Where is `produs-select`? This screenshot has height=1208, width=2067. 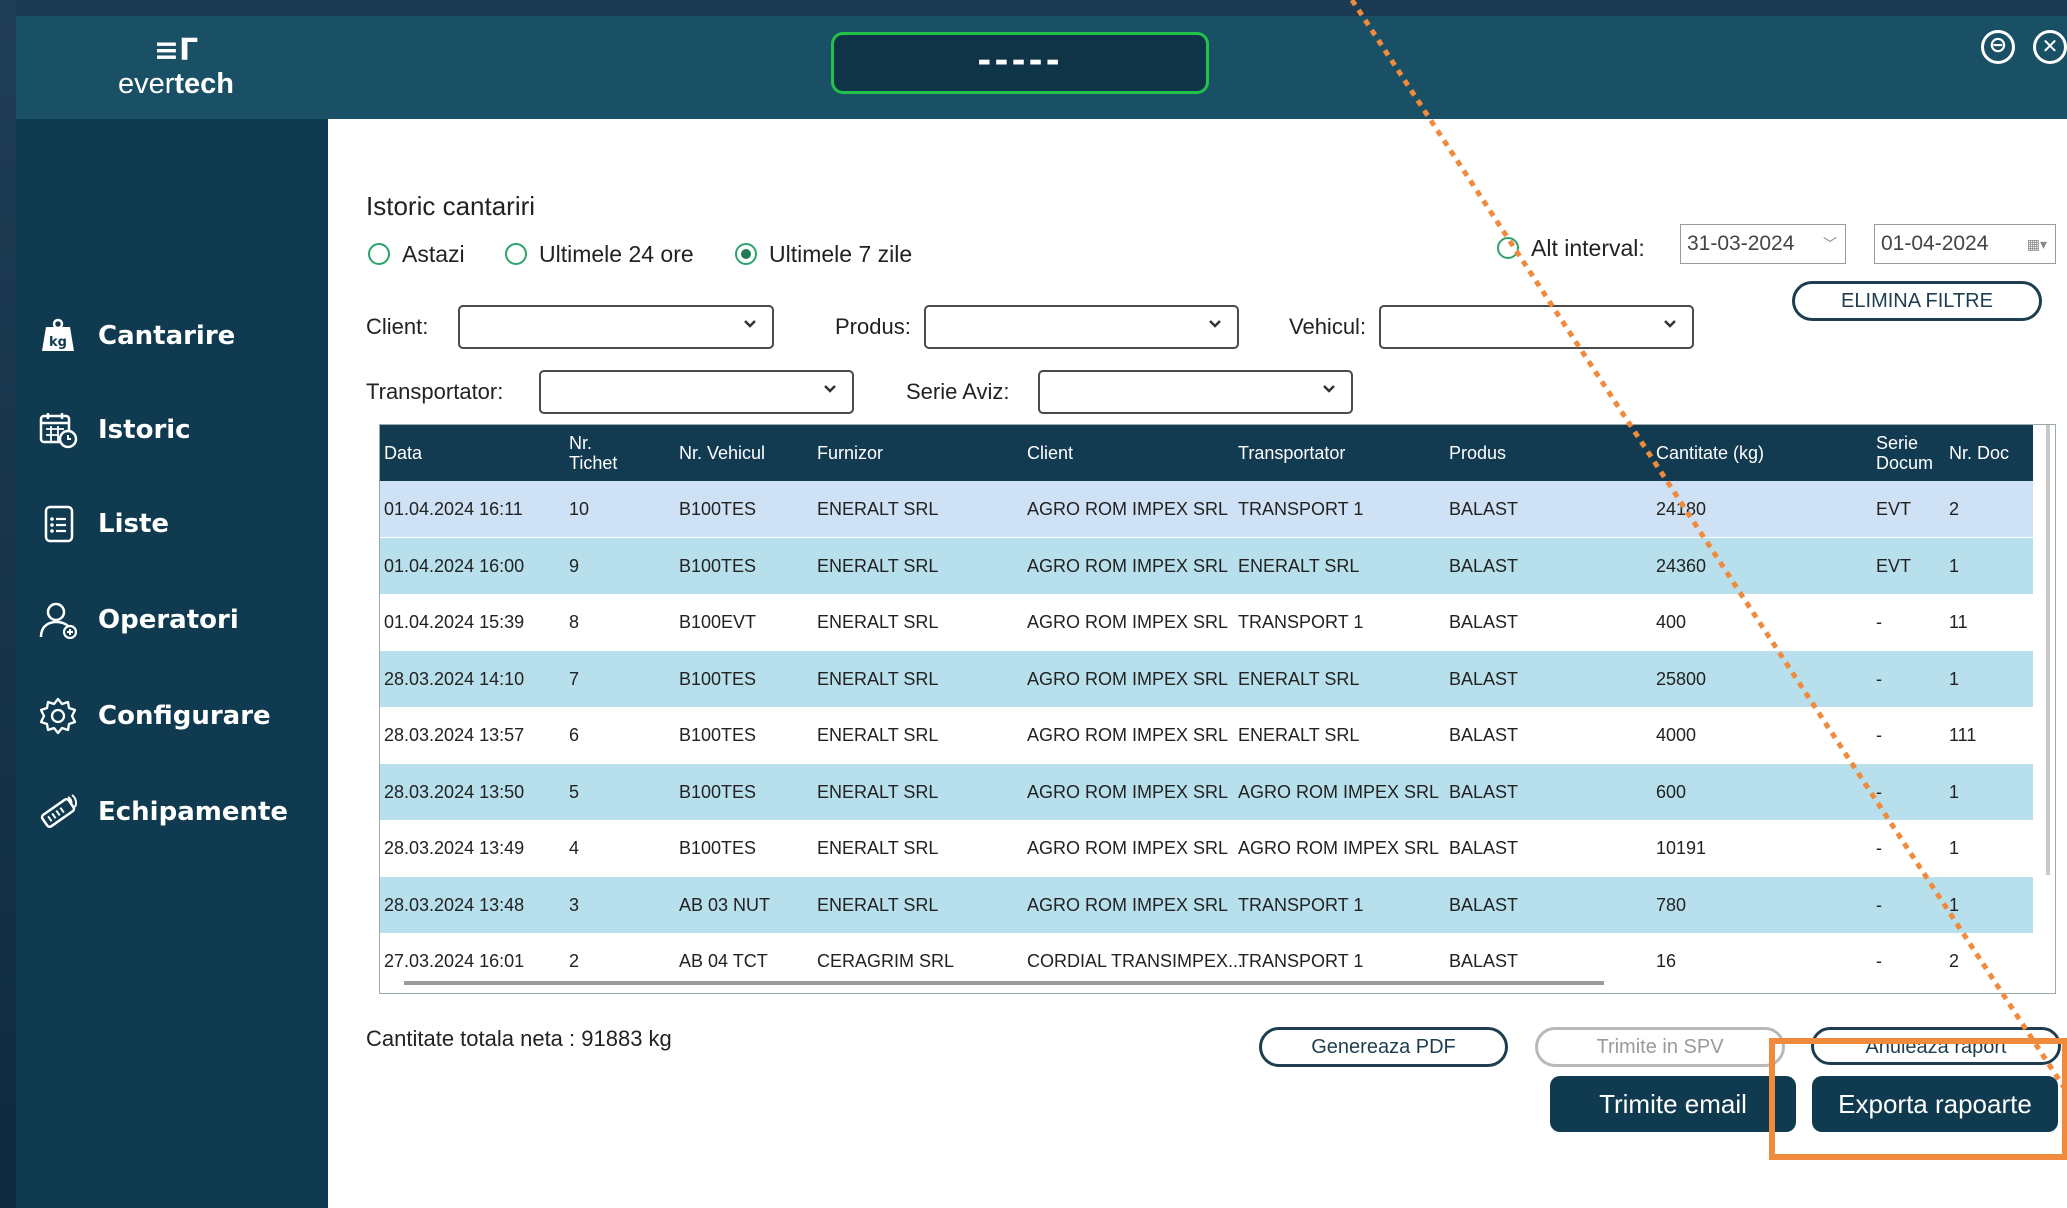
produs-select is located at coordinates (1081, 327).